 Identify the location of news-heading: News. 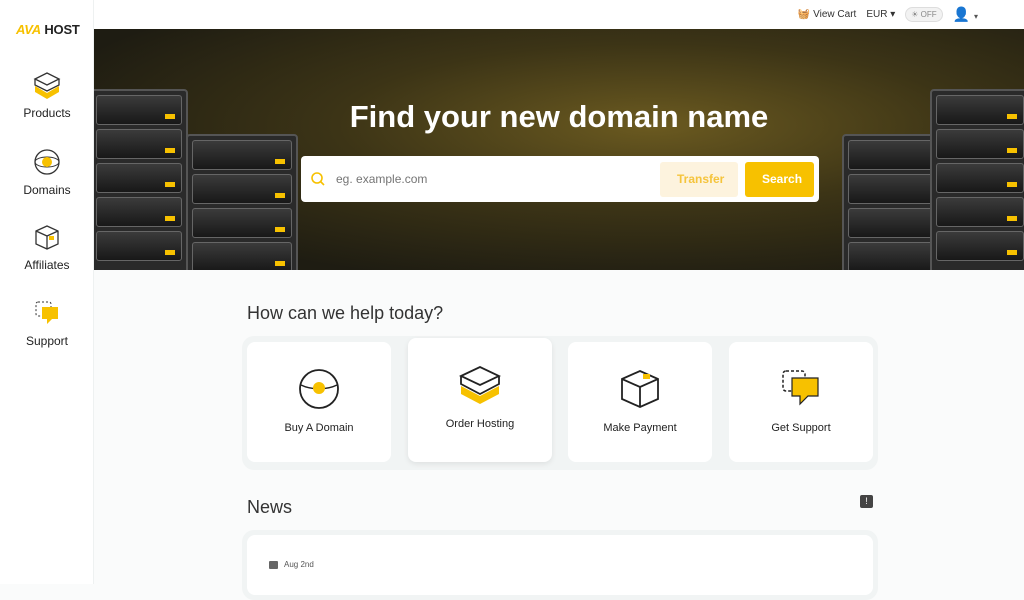
(270, 507).